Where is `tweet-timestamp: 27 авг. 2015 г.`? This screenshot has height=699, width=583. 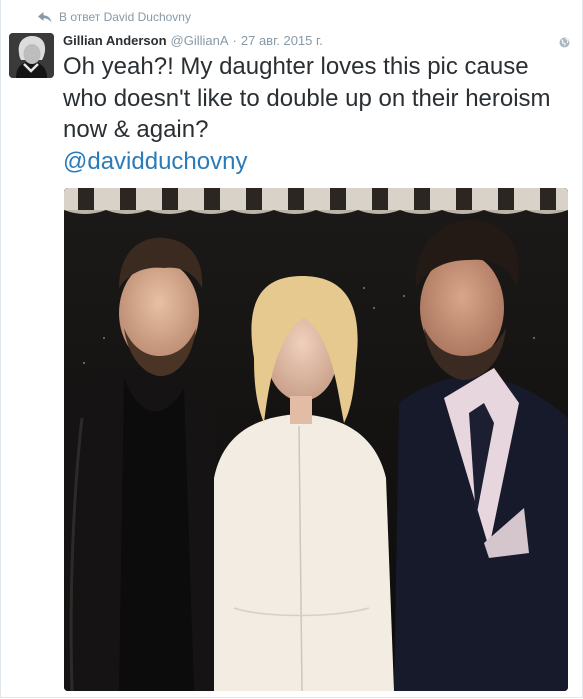 tweet-timestamp: 27 авг. 2015 г. is located at coordinates (282, 40).